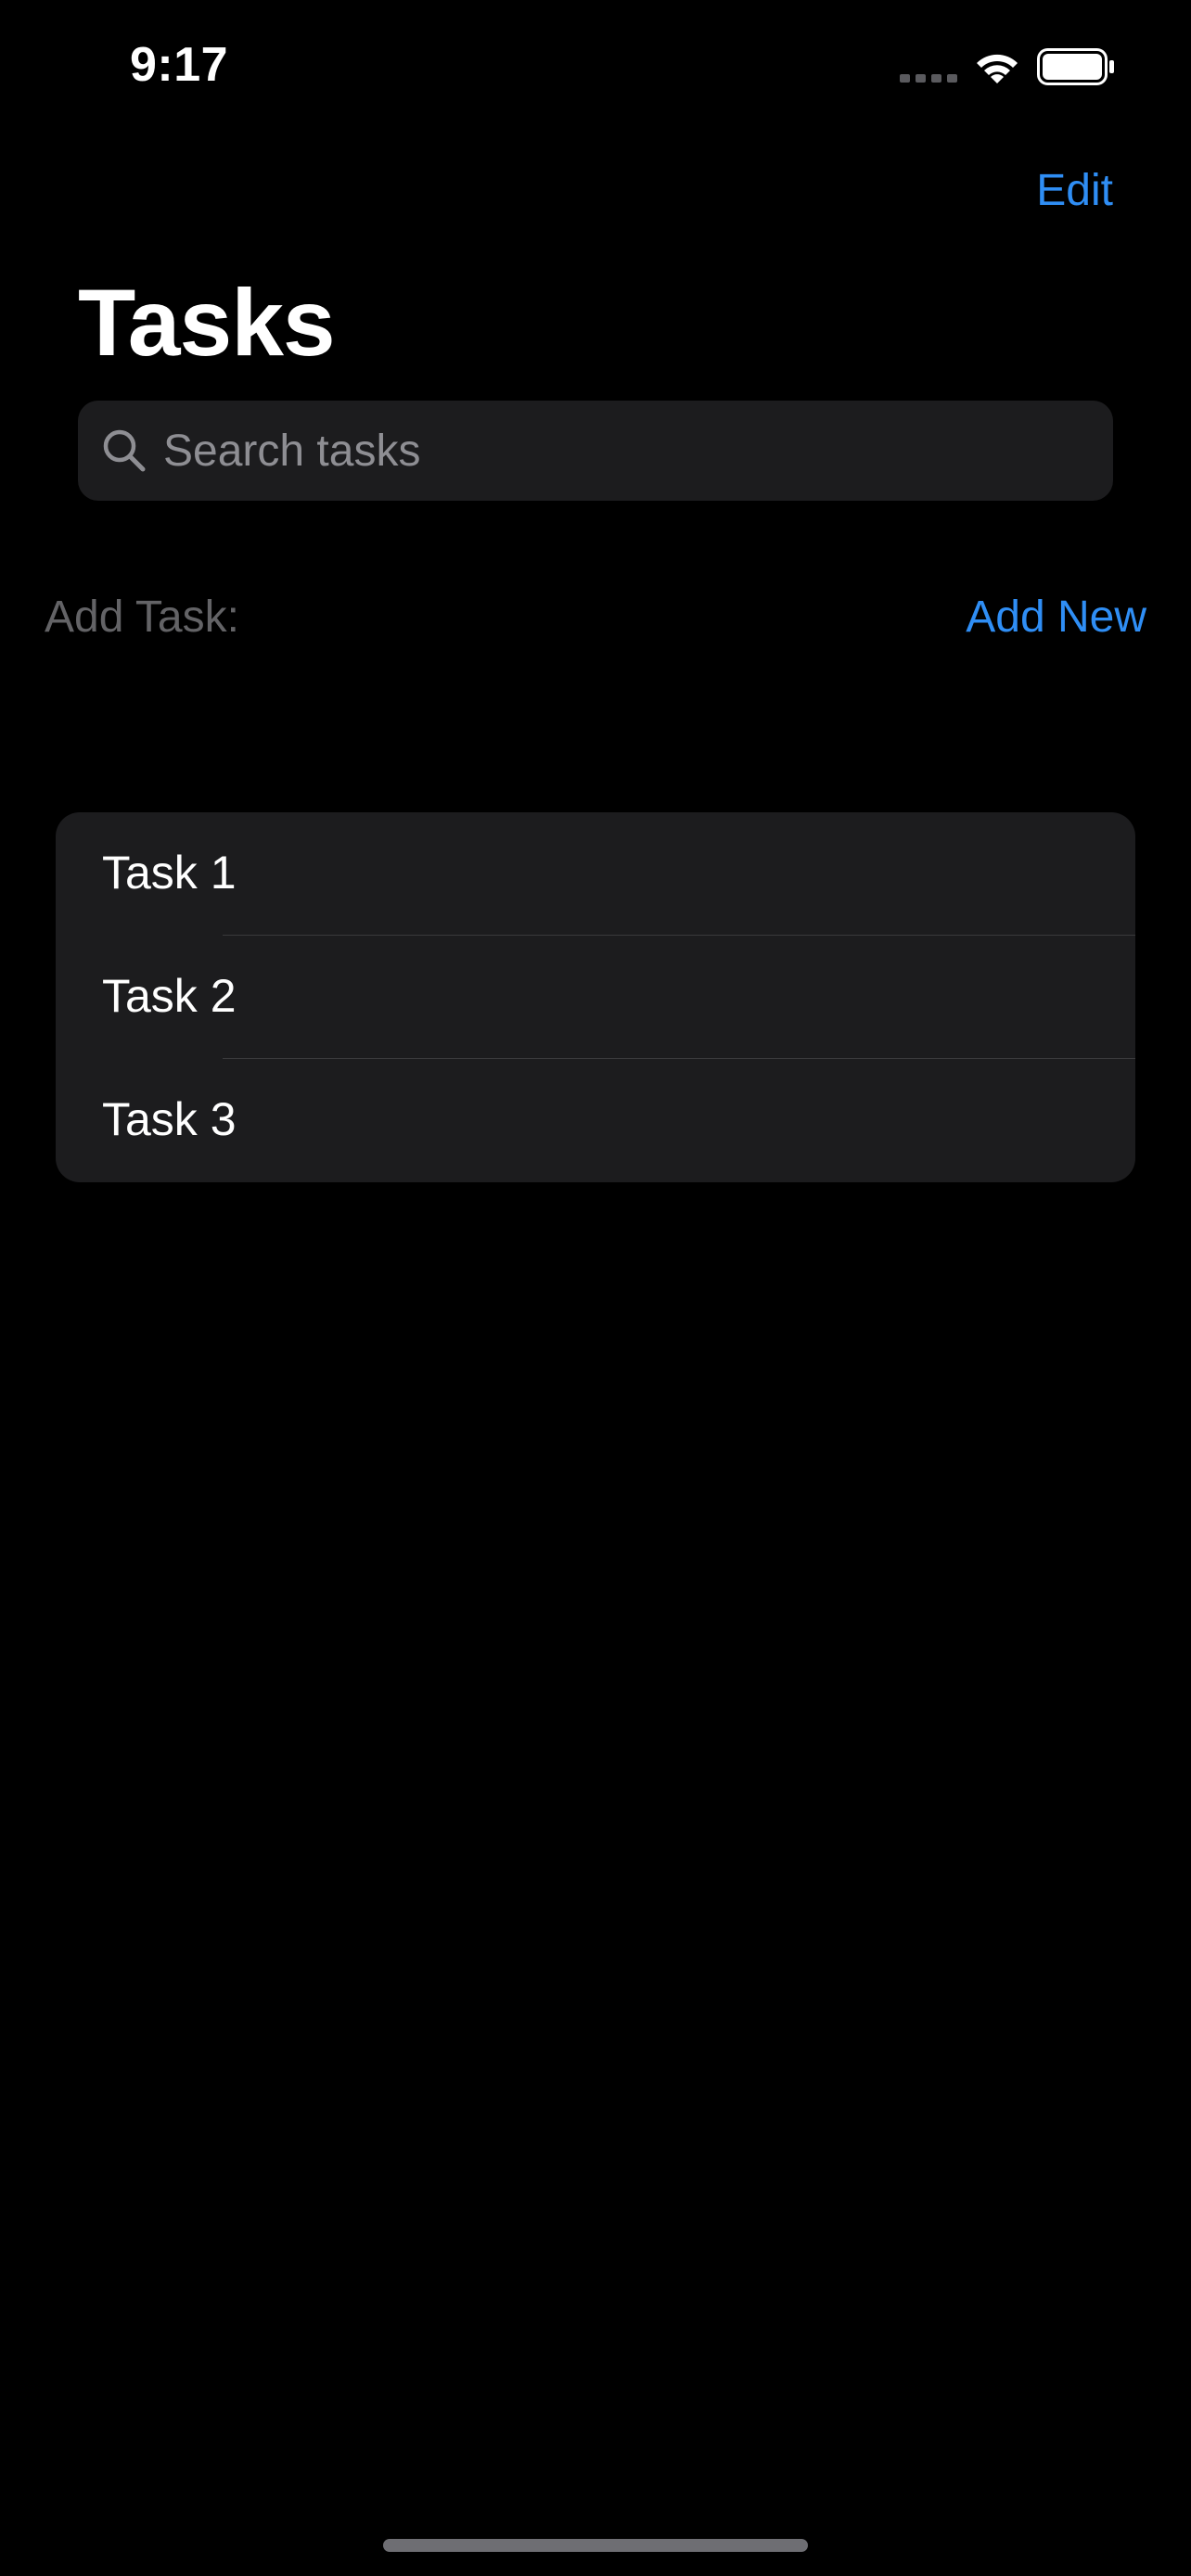  Describe the element at coordinates (1074, 191) in the screenshot. I see `edit-button: Edit` at that location.